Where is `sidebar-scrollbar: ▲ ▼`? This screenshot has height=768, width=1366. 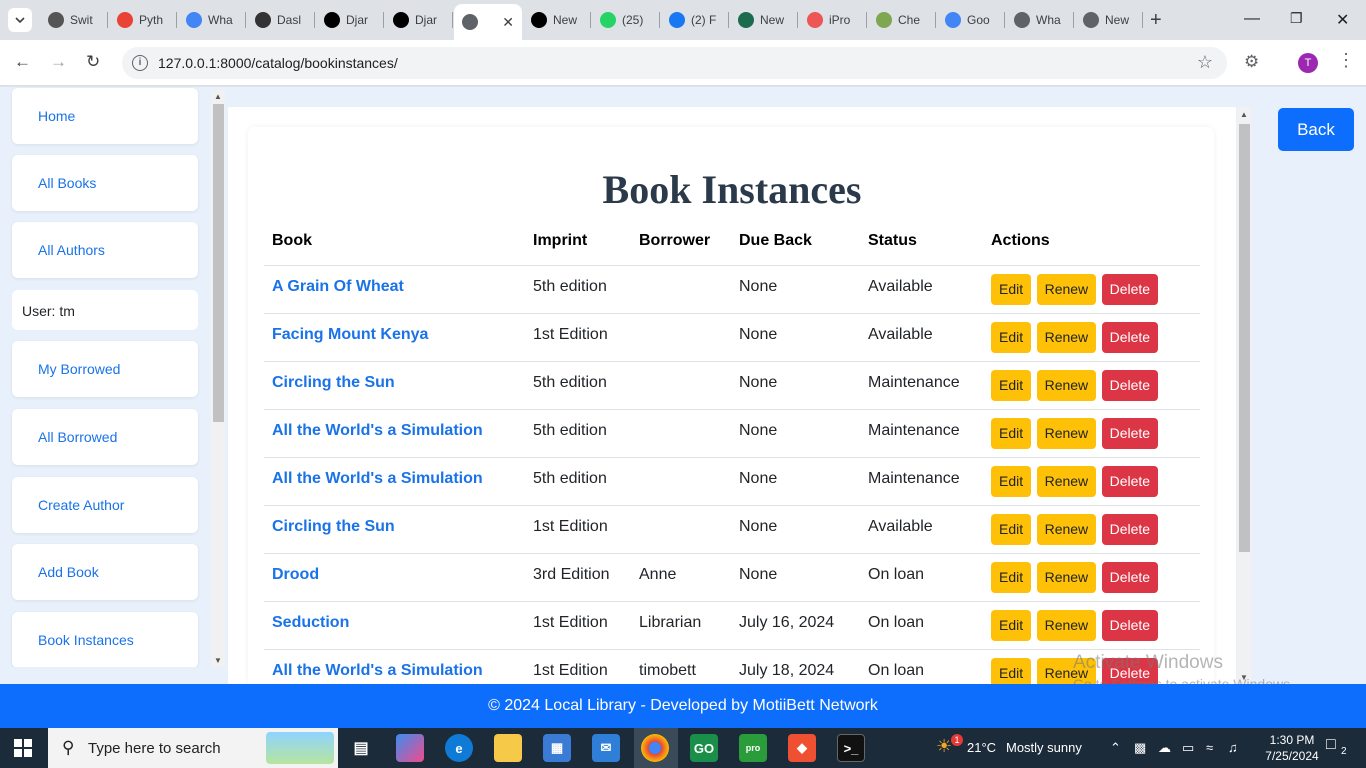 sidebar-scrollbar: ▲ ▼ is located at coordinates (218, 378).